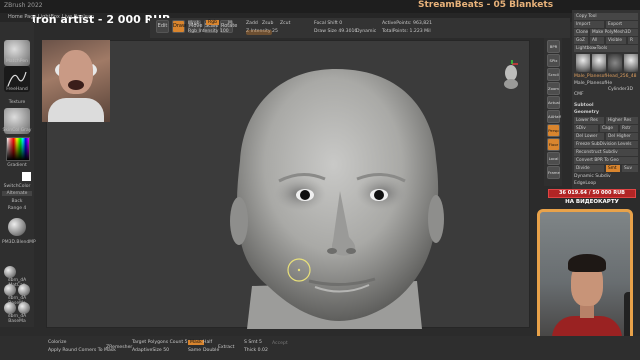 The image size is (640, 360). What do you see at coordinates (162, 26) in the screenshot?
I see `edit-button: Edit` at bounding box center [162, 26].